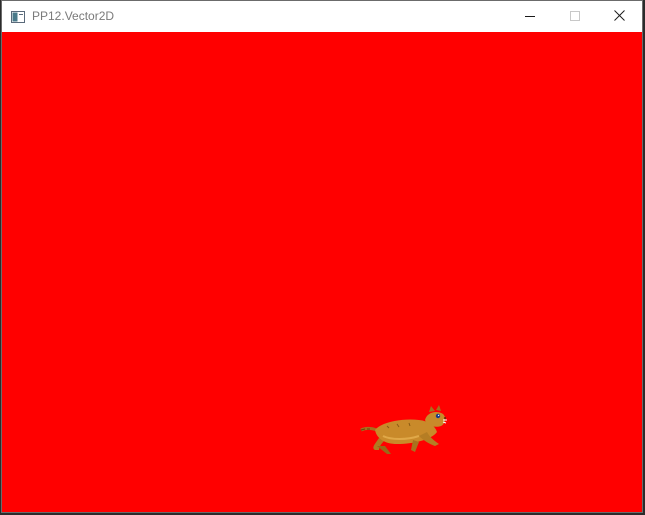 The height and width of the screenshot is (515, 645). I want to click on app-window-icon, so click(18, 16).